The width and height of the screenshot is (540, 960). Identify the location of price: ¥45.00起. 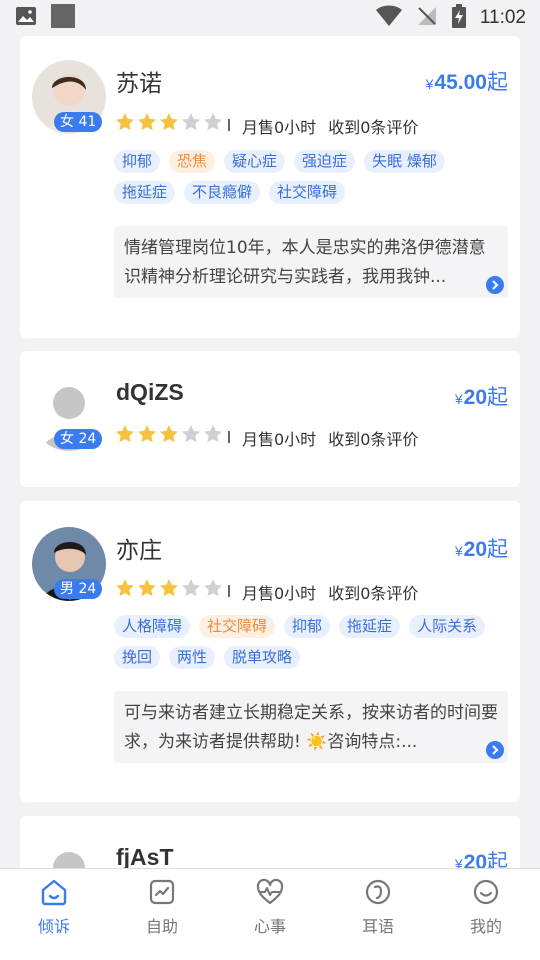
(466, 82).